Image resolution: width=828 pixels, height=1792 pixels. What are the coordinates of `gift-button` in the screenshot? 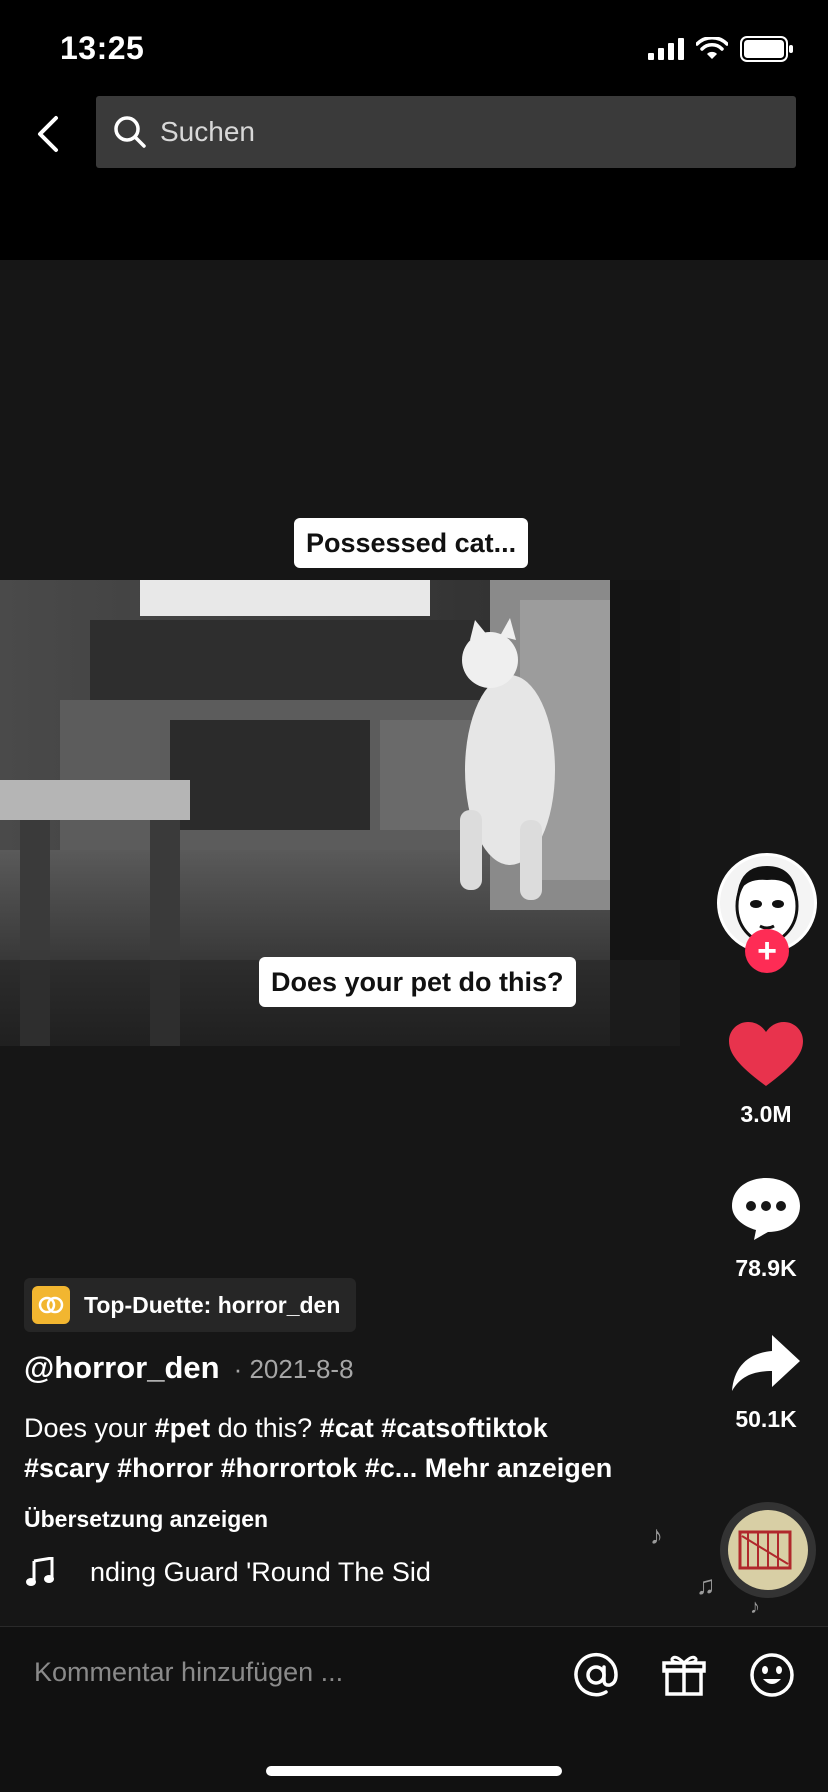 It's located at (684, 1677).